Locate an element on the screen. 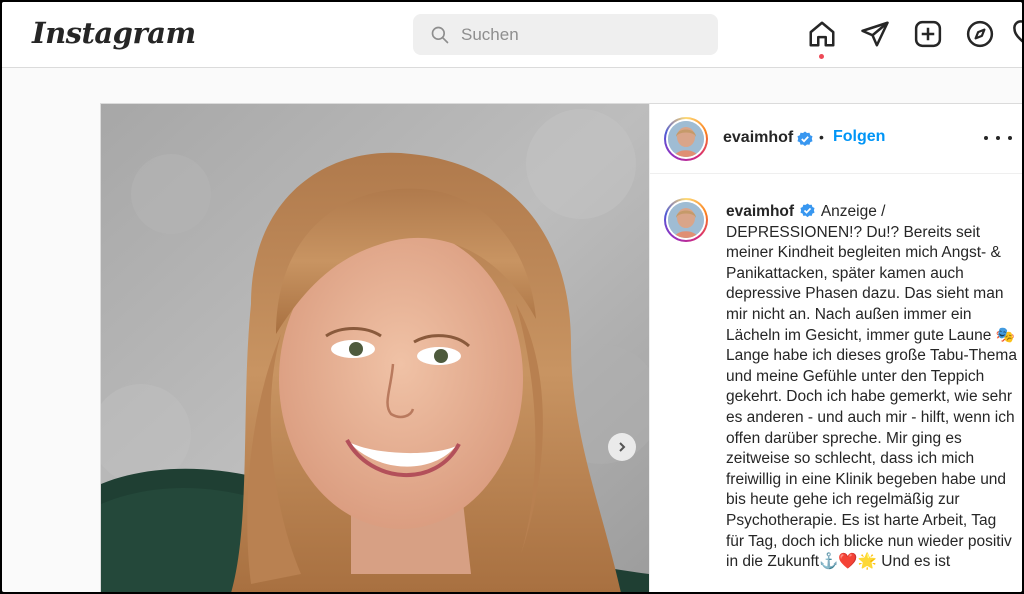 The width and height of the screenshot is (1024, 594). caption-avatar is located at coordinates (686, 220).